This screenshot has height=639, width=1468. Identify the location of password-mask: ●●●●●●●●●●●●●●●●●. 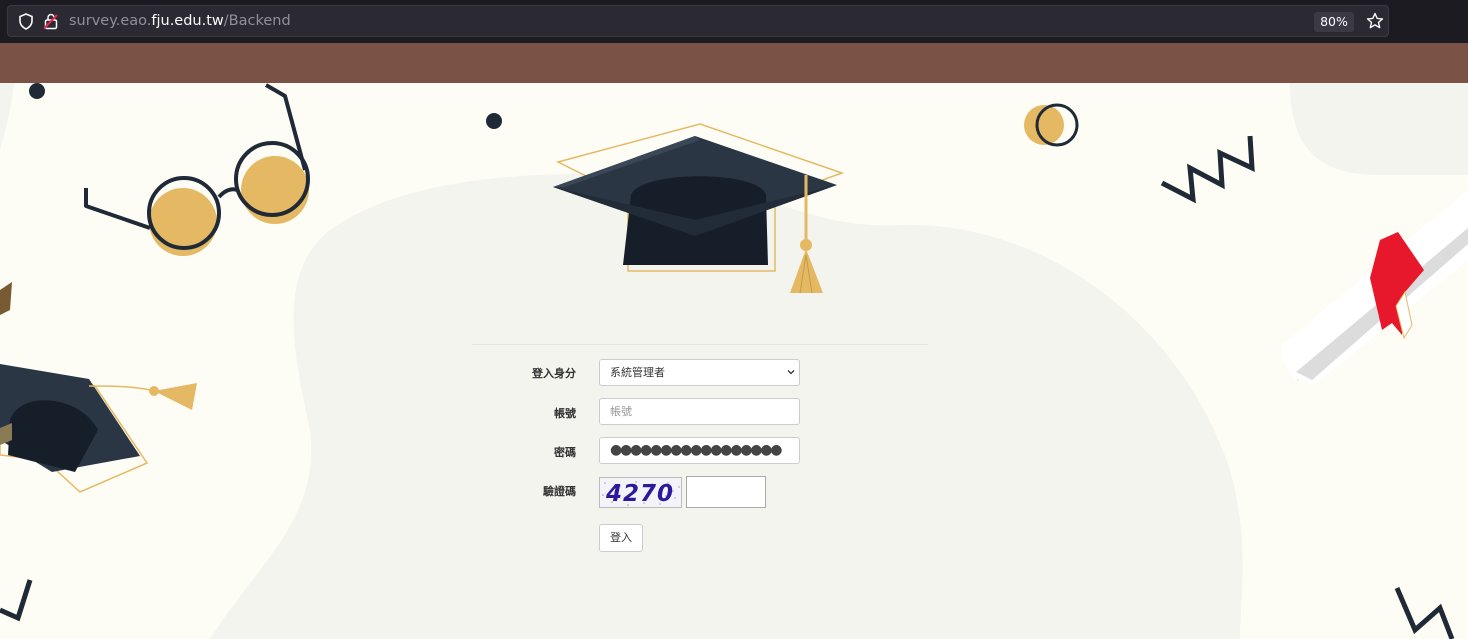
(696, 450).